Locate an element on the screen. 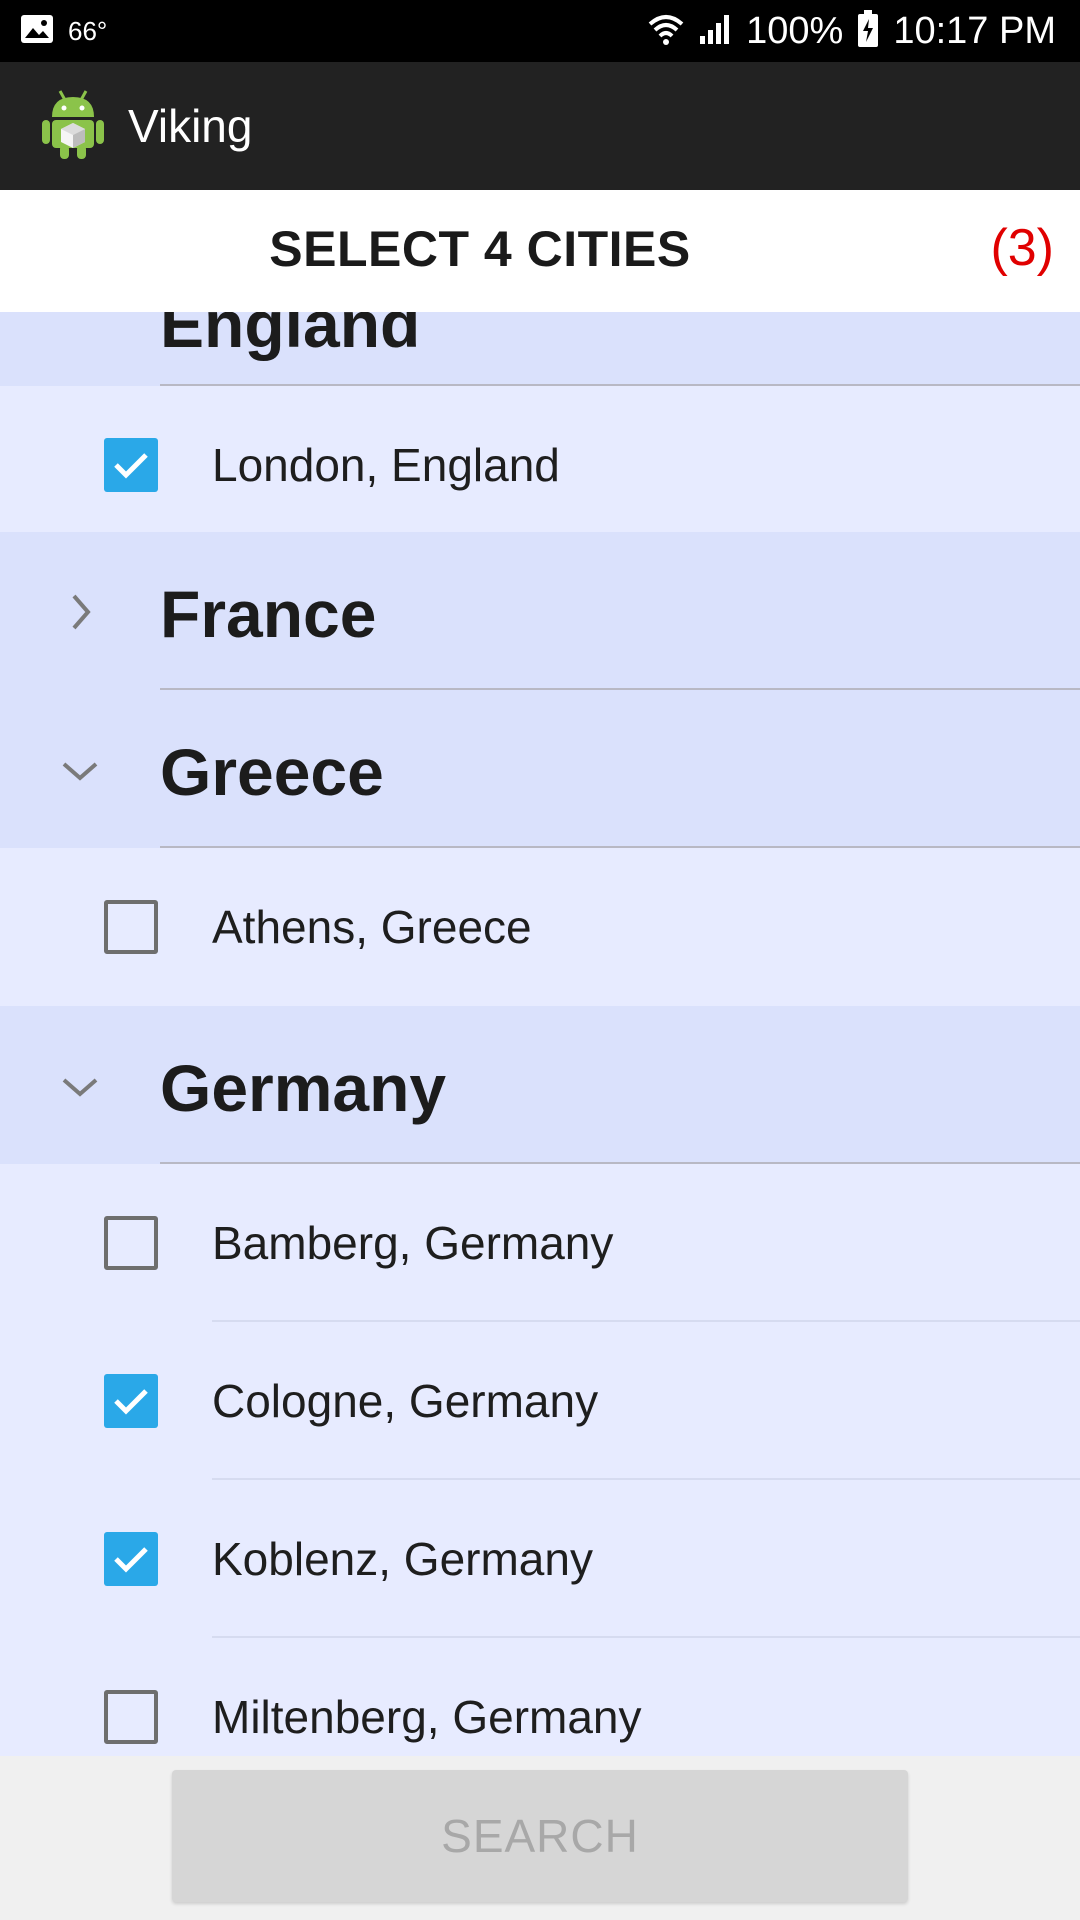 This screenshot has width=1080, height=1920. status-bar: 66° 100% 10:17 PM is located at coordinates (540, 31).